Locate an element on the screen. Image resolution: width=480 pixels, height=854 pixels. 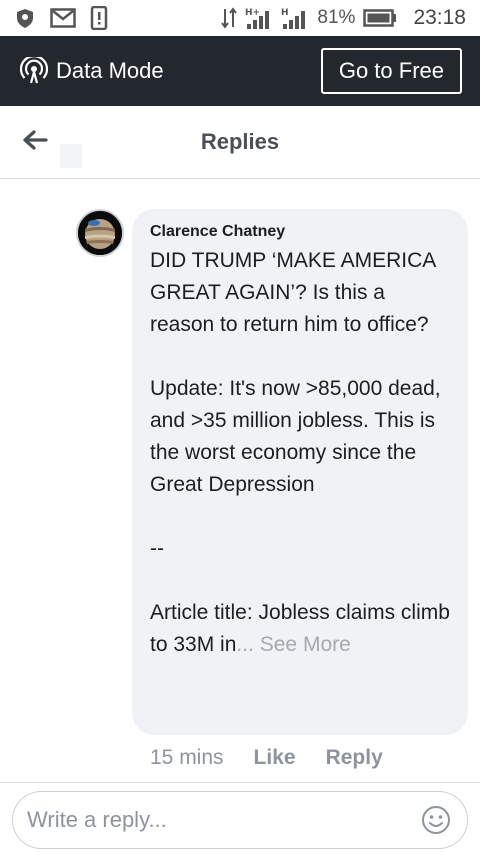
status-left-icons is located at coordinates (61, 18).